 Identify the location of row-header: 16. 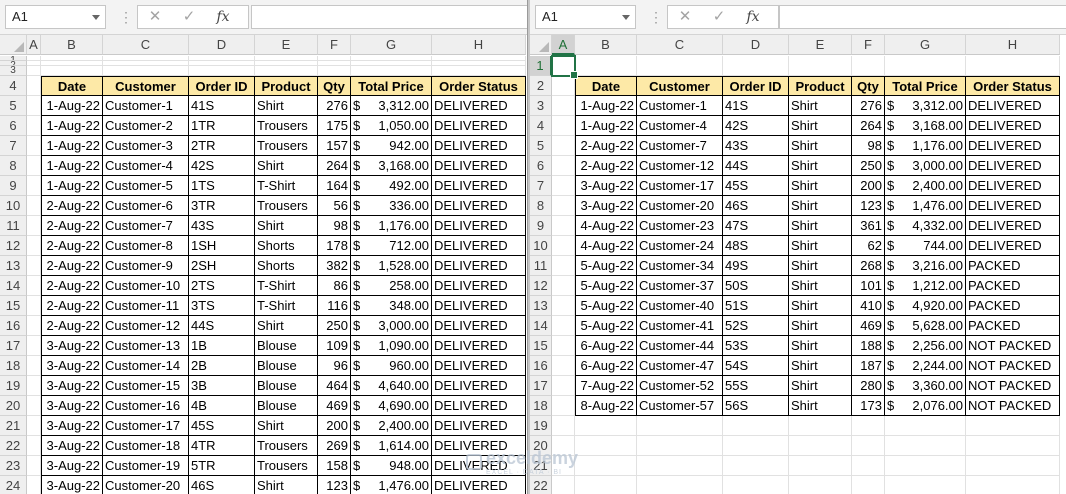
(541, 366).